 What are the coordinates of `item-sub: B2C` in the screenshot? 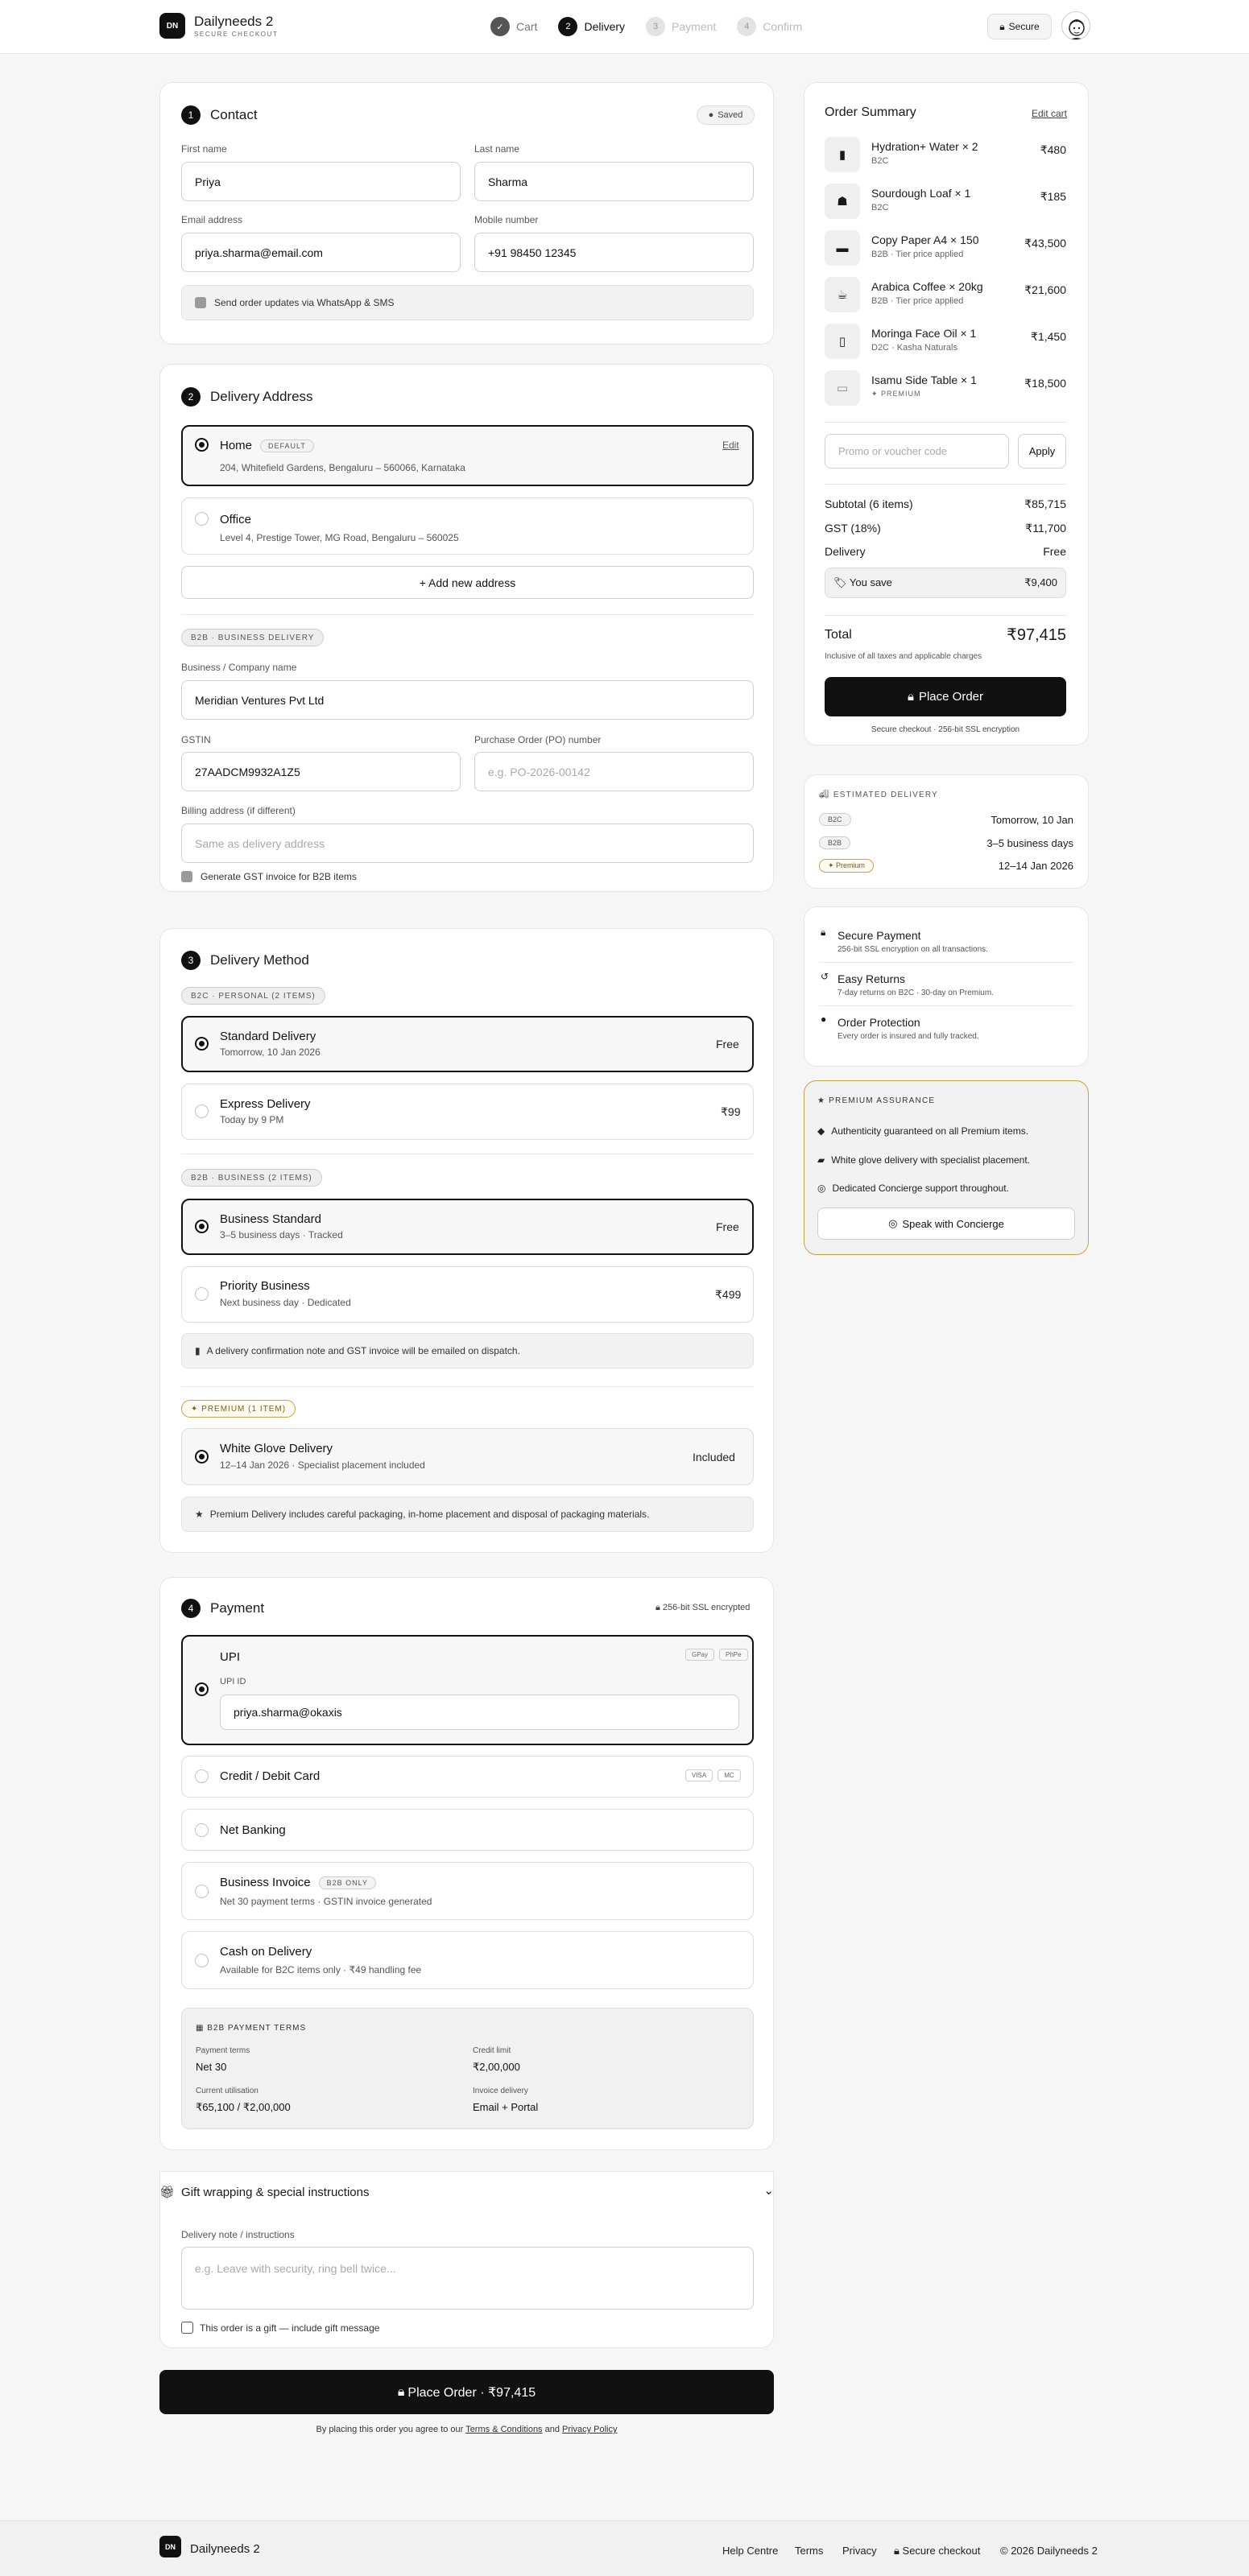 It's located at (880, 161).